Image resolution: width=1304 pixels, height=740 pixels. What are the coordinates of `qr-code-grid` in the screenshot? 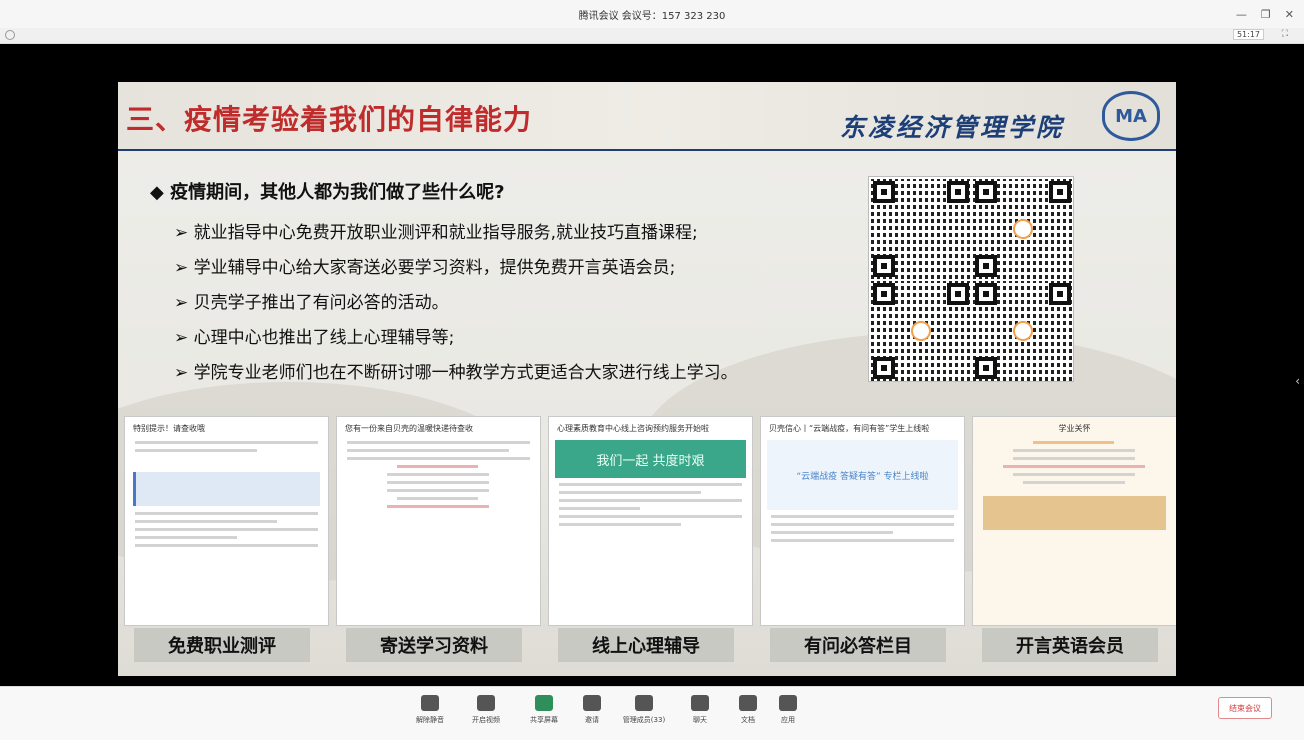 It's located at (971, 279).